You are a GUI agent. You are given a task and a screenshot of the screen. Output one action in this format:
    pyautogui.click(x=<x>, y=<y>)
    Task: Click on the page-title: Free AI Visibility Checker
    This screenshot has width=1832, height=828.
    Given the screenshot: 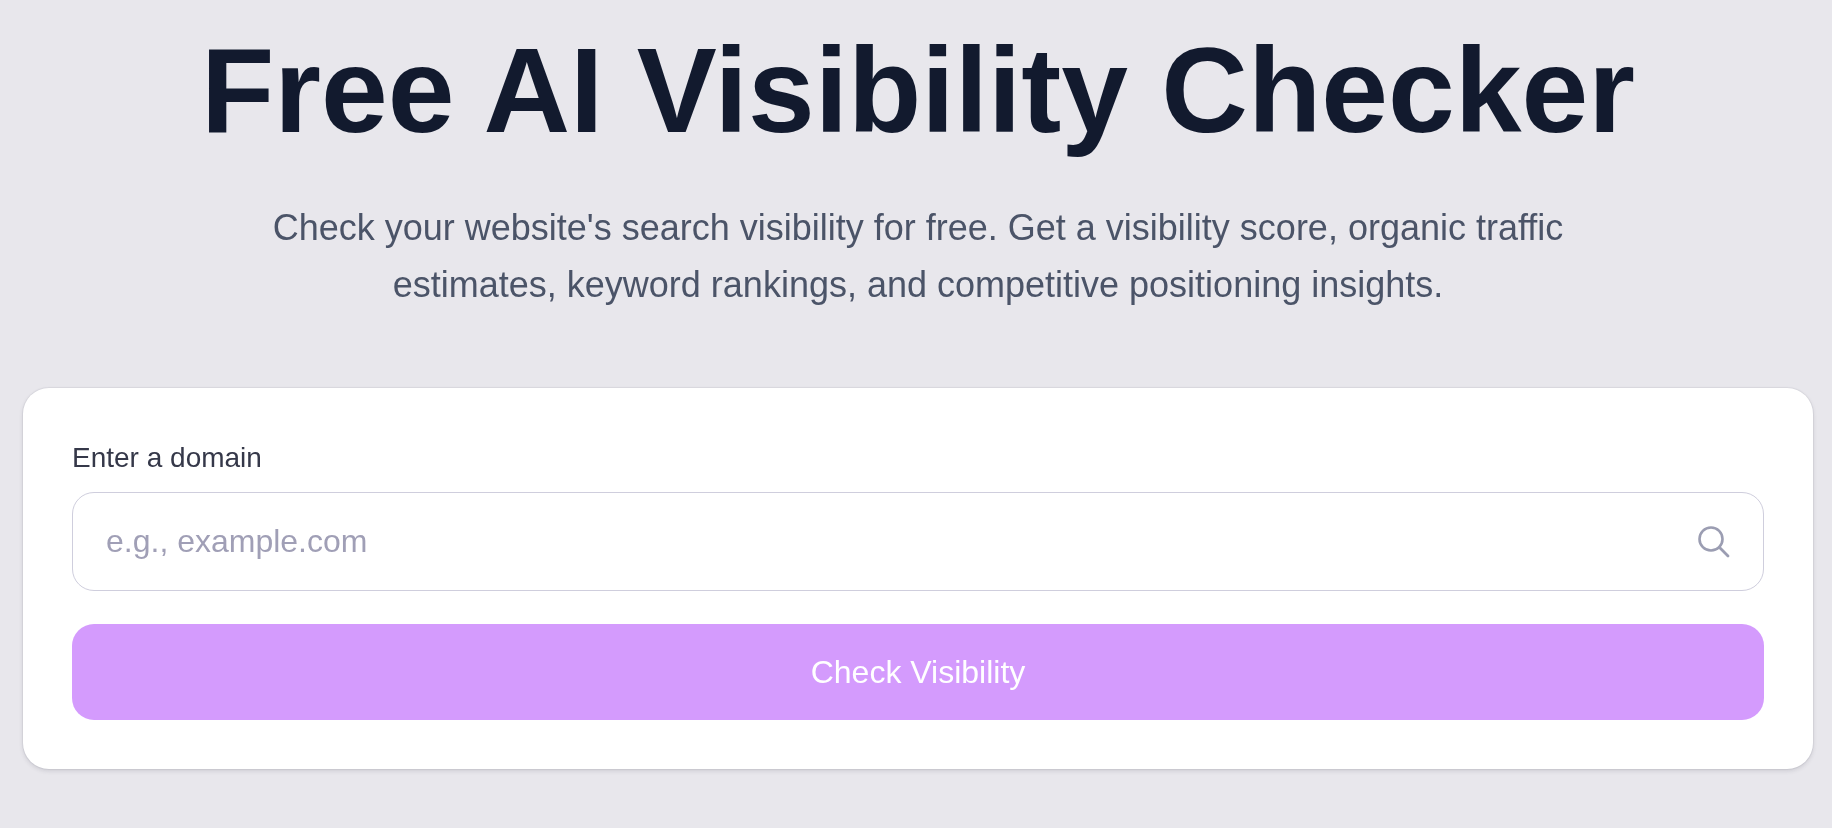 What is the action you would take?
    pyautogui.click(x=918, y=90)
    